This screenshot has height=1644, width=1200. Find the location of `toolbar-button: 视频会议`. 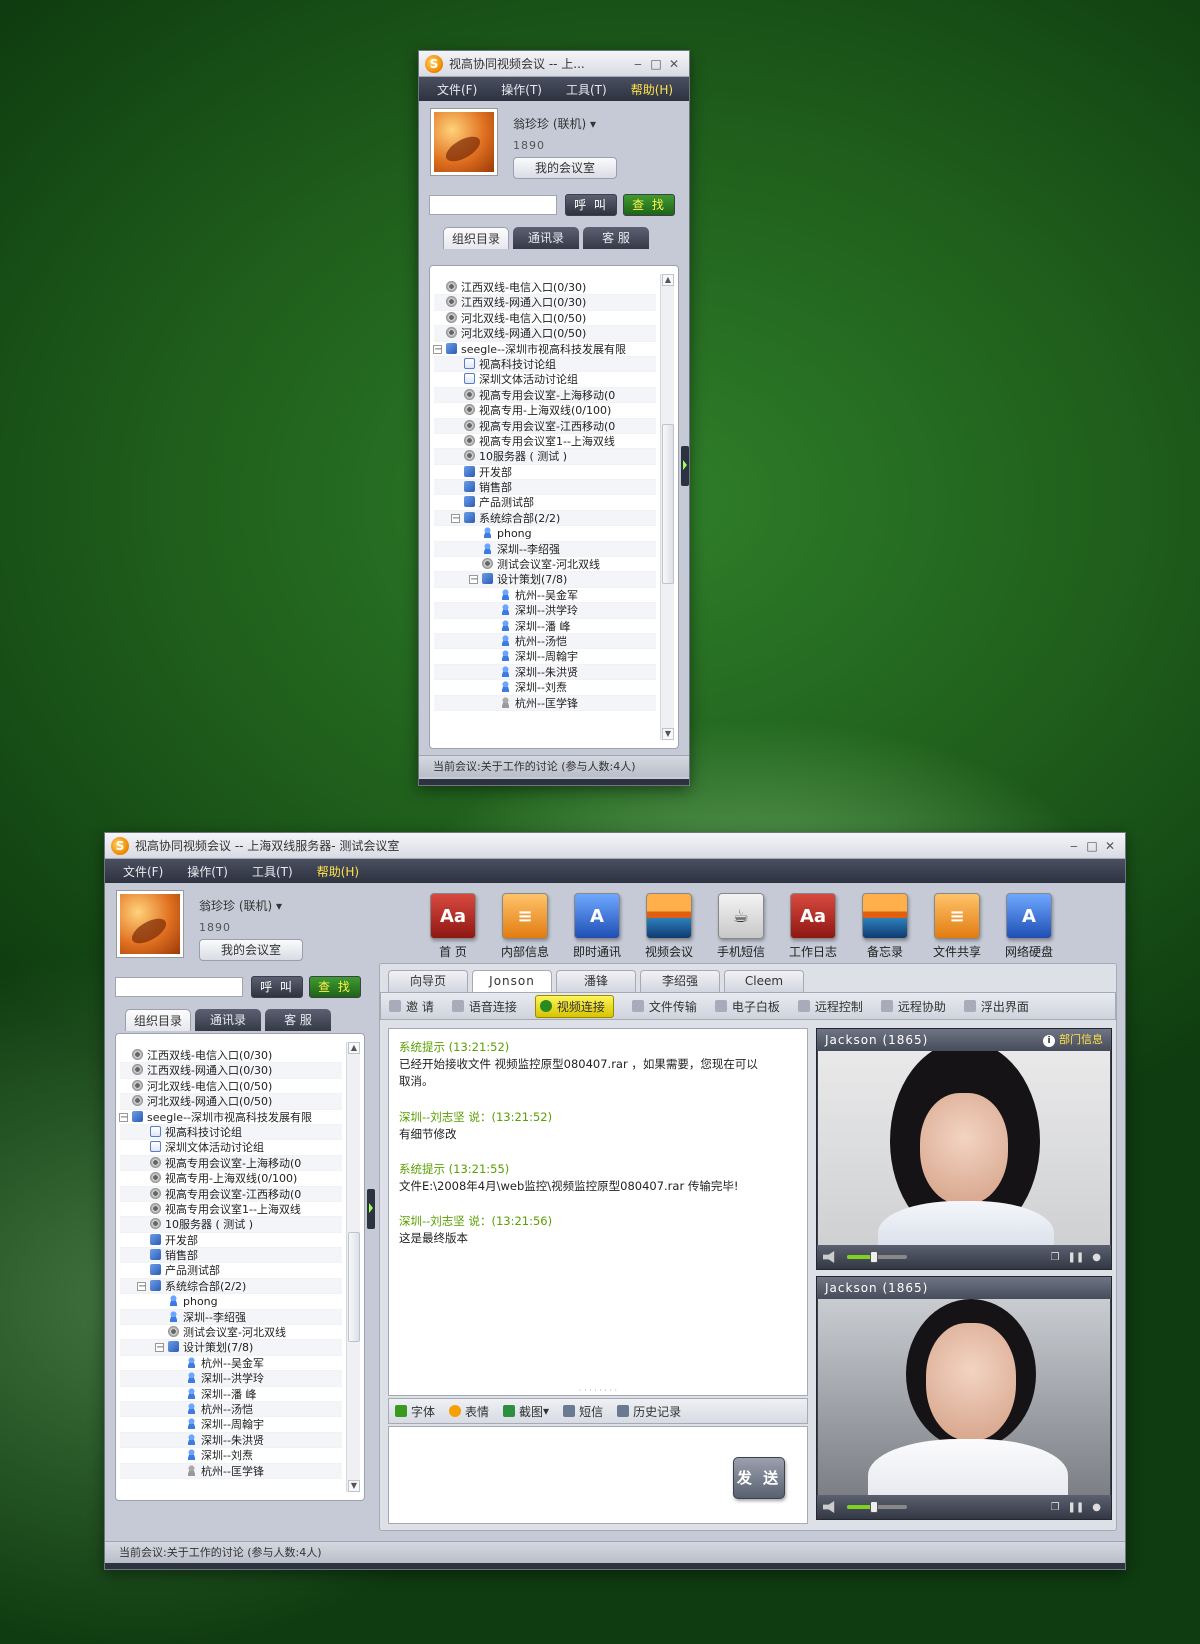

toolbar-button: 视频会议 is located at coordinates (669, 926).